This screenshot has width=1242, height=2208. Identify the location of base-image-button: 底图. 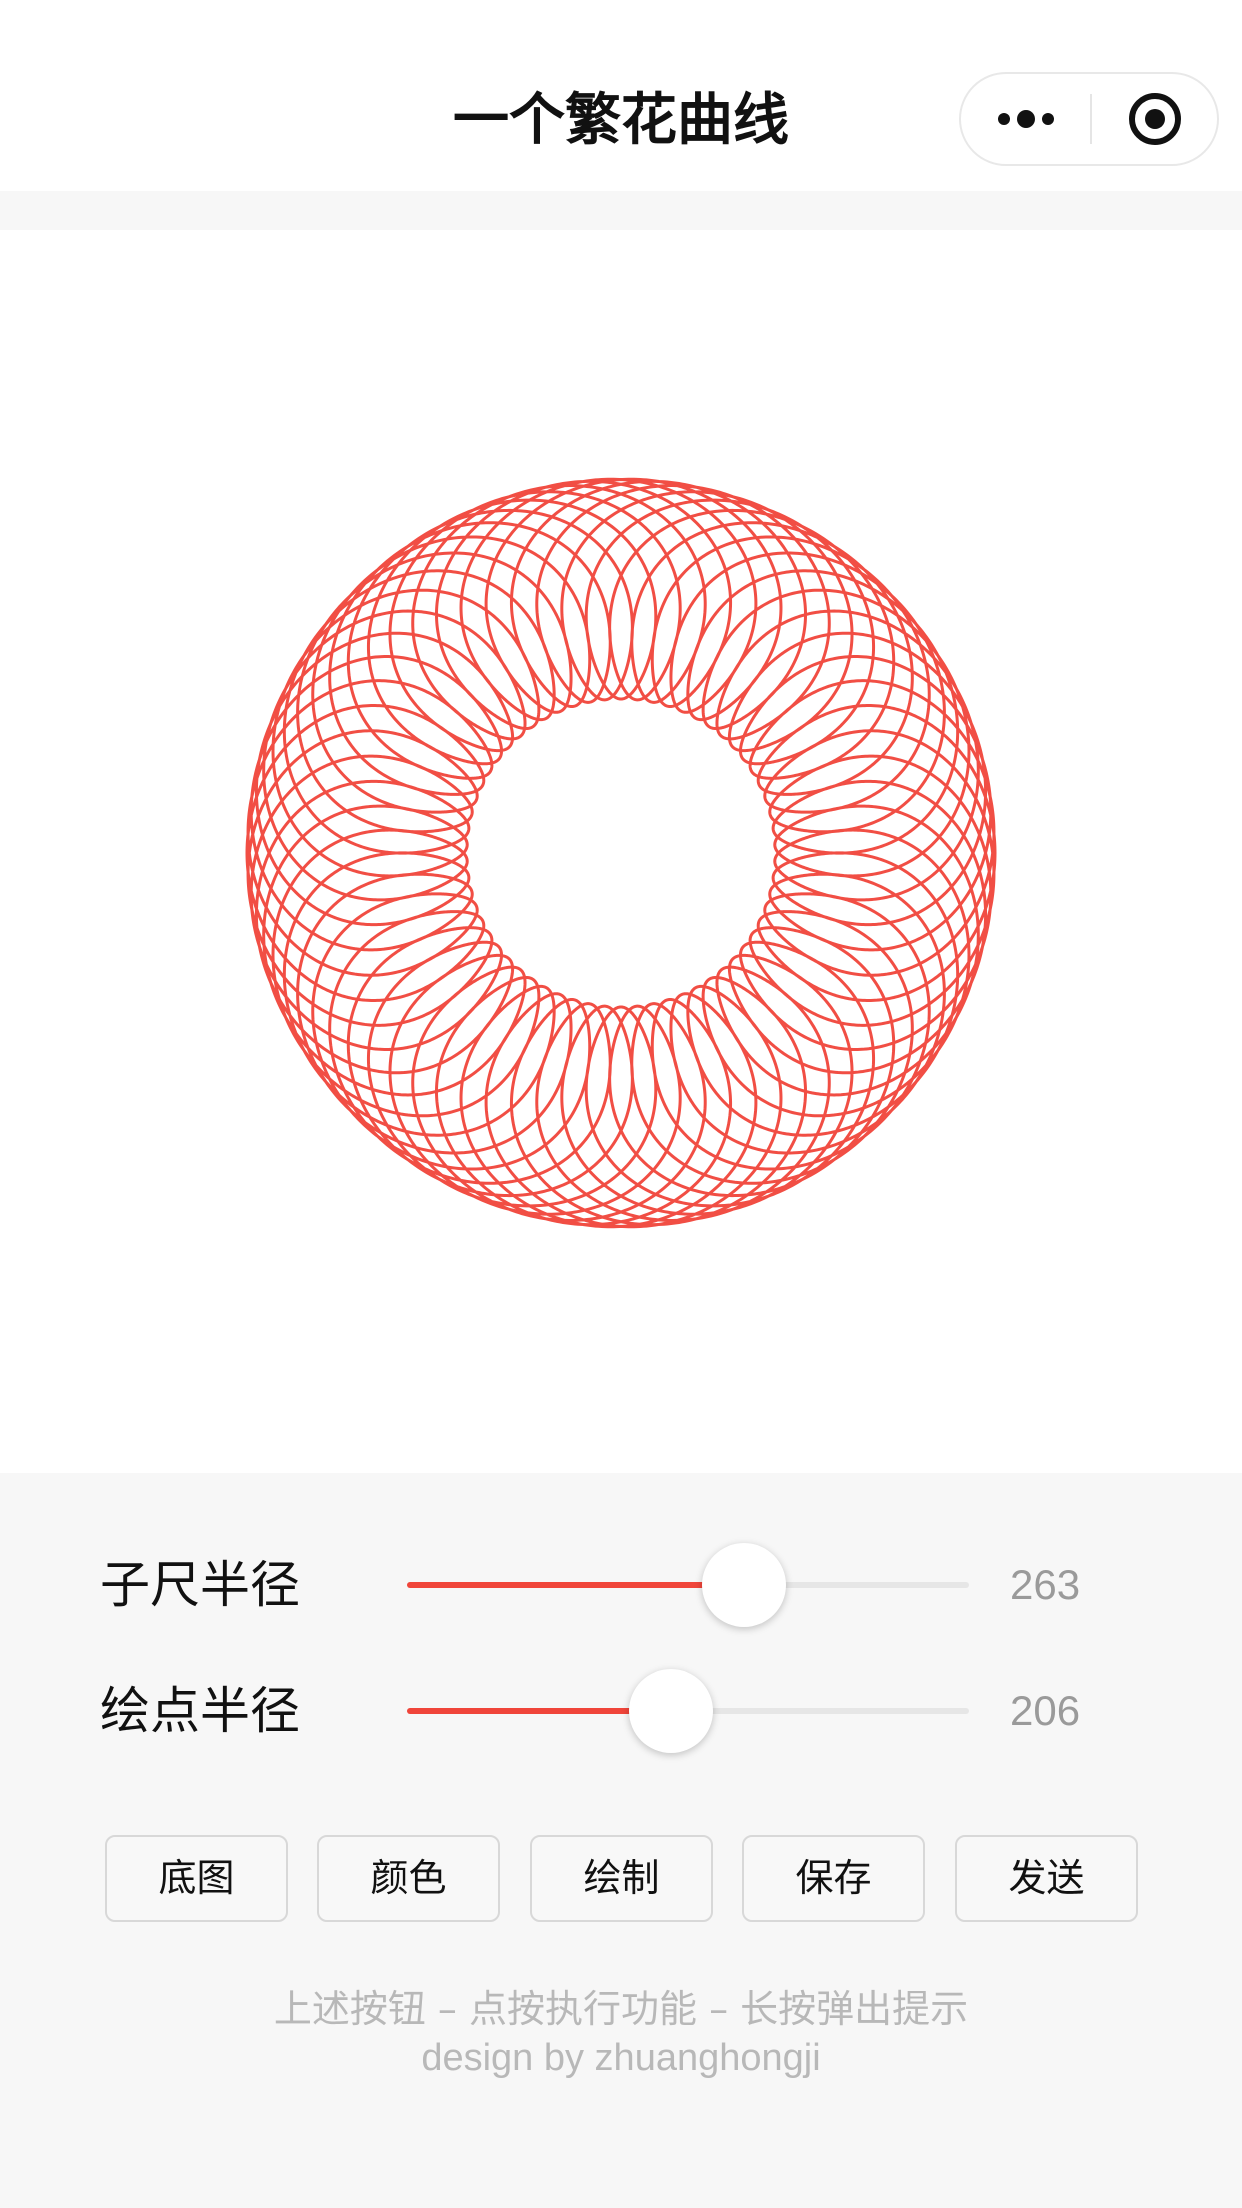
(196, 1878).